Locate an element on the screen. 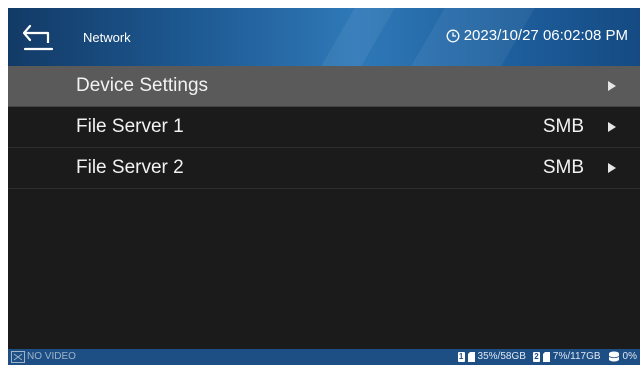  storage-slot-1-text: 35%/58GB is located at coordinates (501, 356).